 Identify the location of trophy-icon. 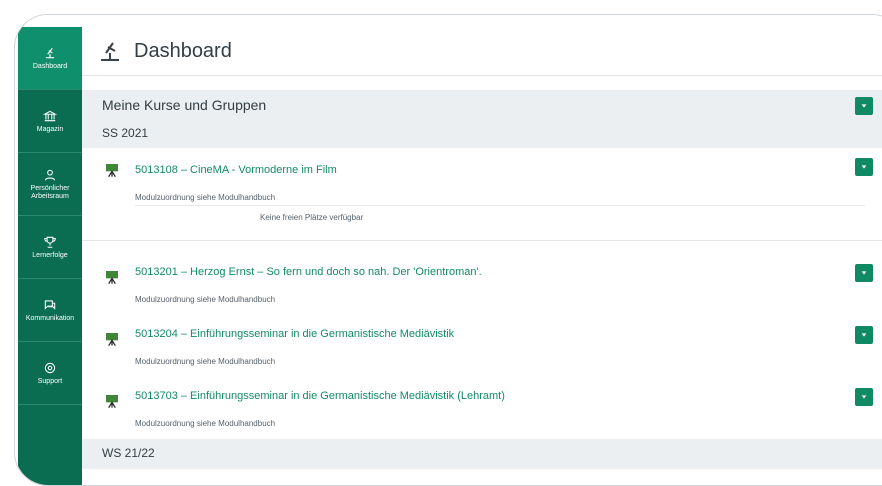
(50, 242).